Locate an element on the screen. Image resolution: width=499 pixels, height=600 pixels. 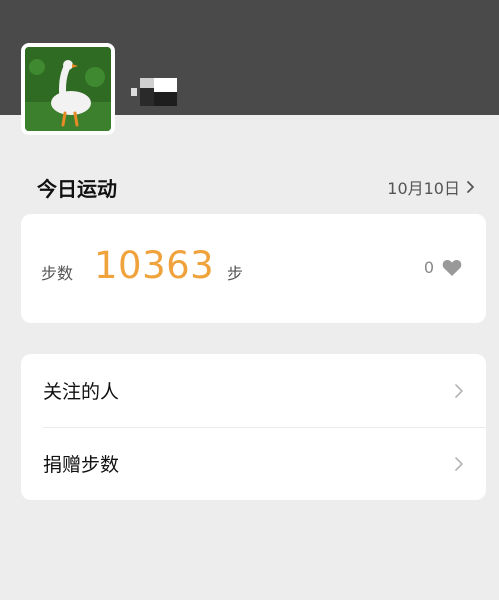
goose-avatar-icon is located at coordinates (68, 89).